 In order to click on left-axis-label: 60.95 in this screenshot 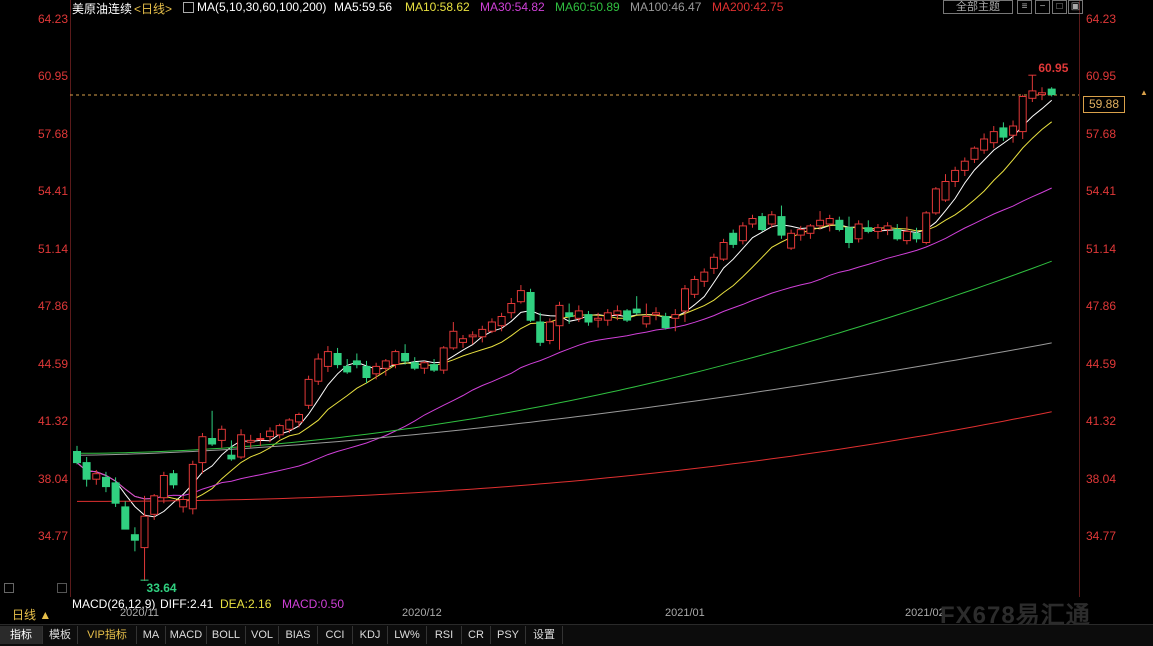, I will do `click(52, 76)`.